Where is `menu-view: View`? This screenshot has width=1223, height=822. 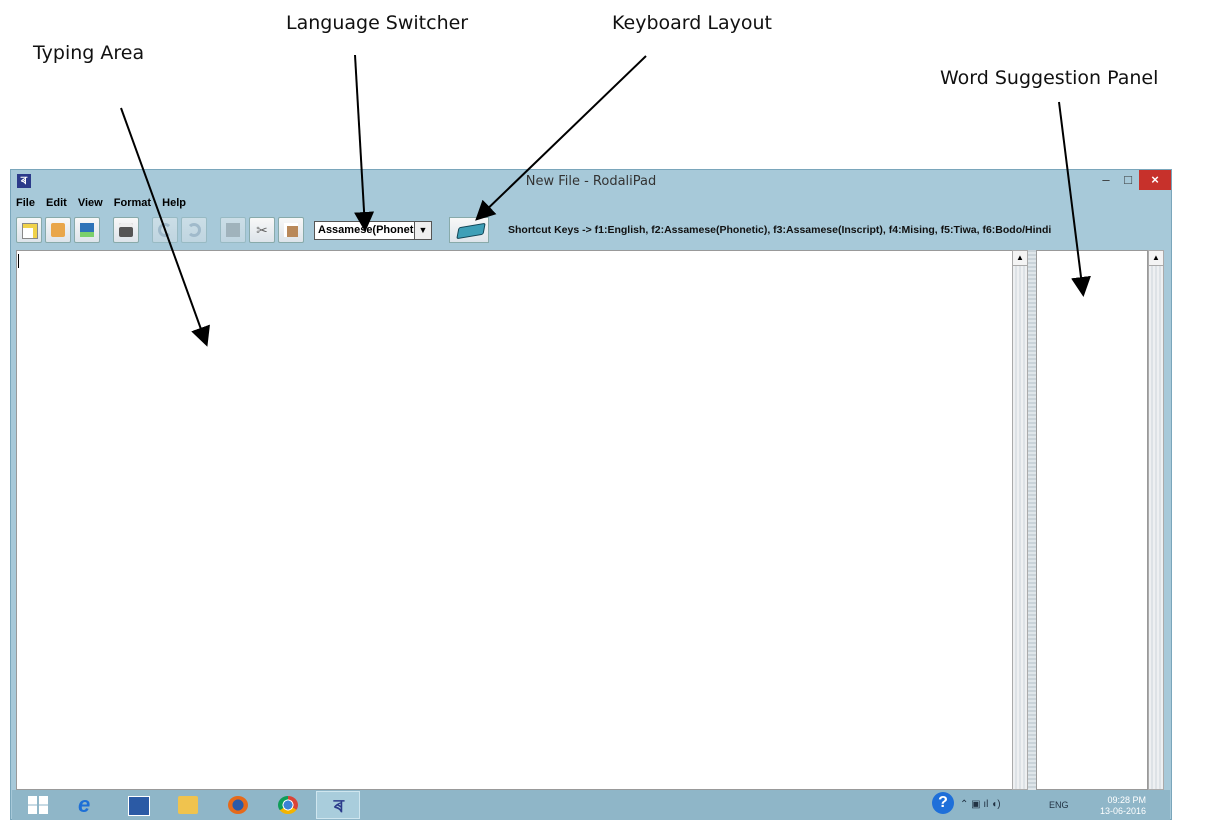
menu-view: View is located at coordinates (90, 203).